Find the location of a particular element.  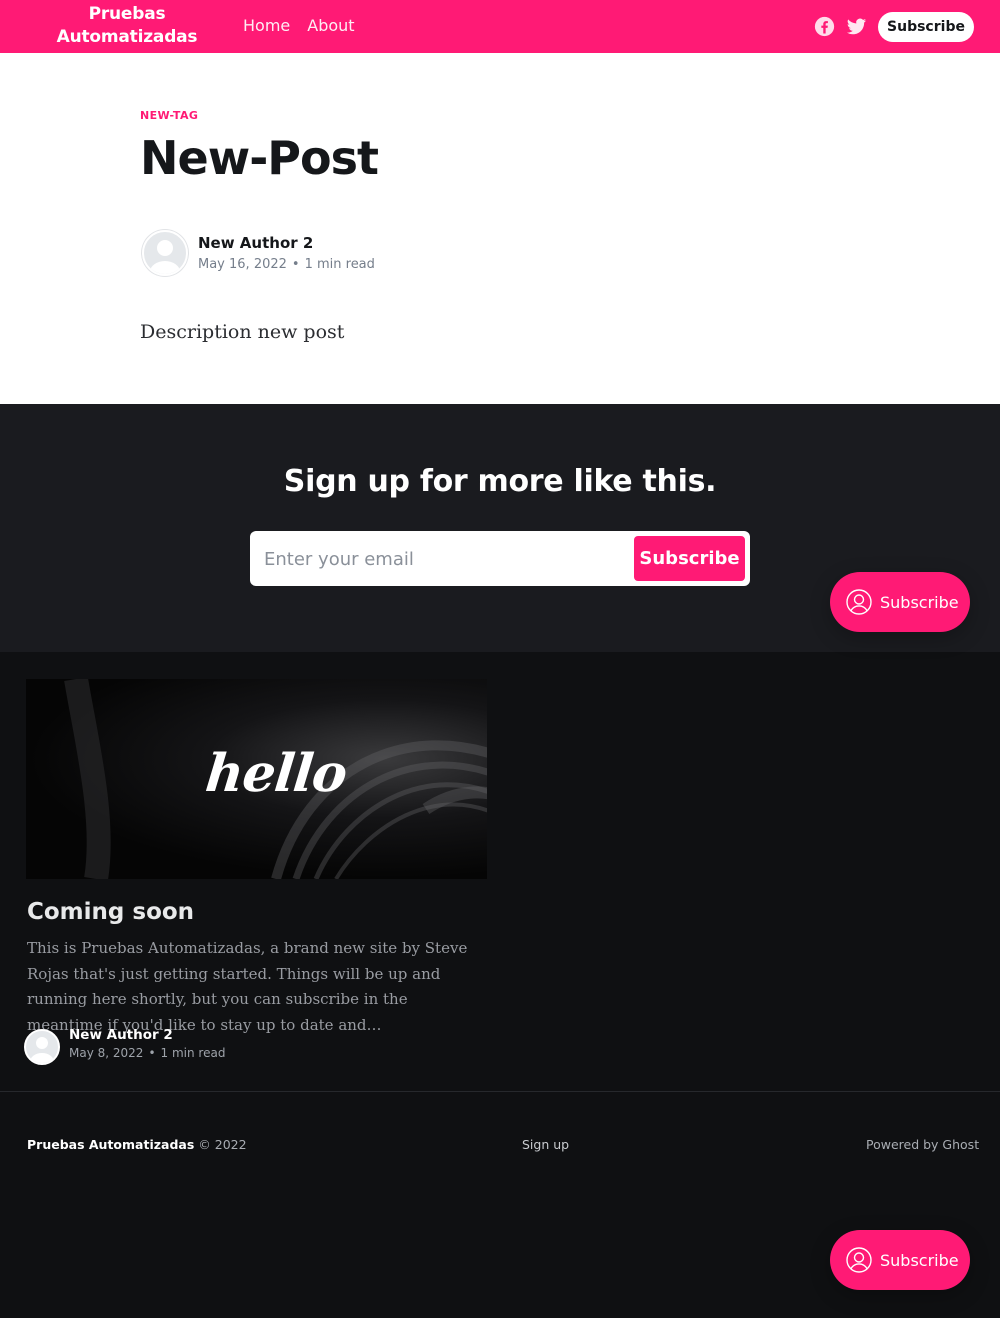

nav-home: Home is located at coordinates (266, 25).